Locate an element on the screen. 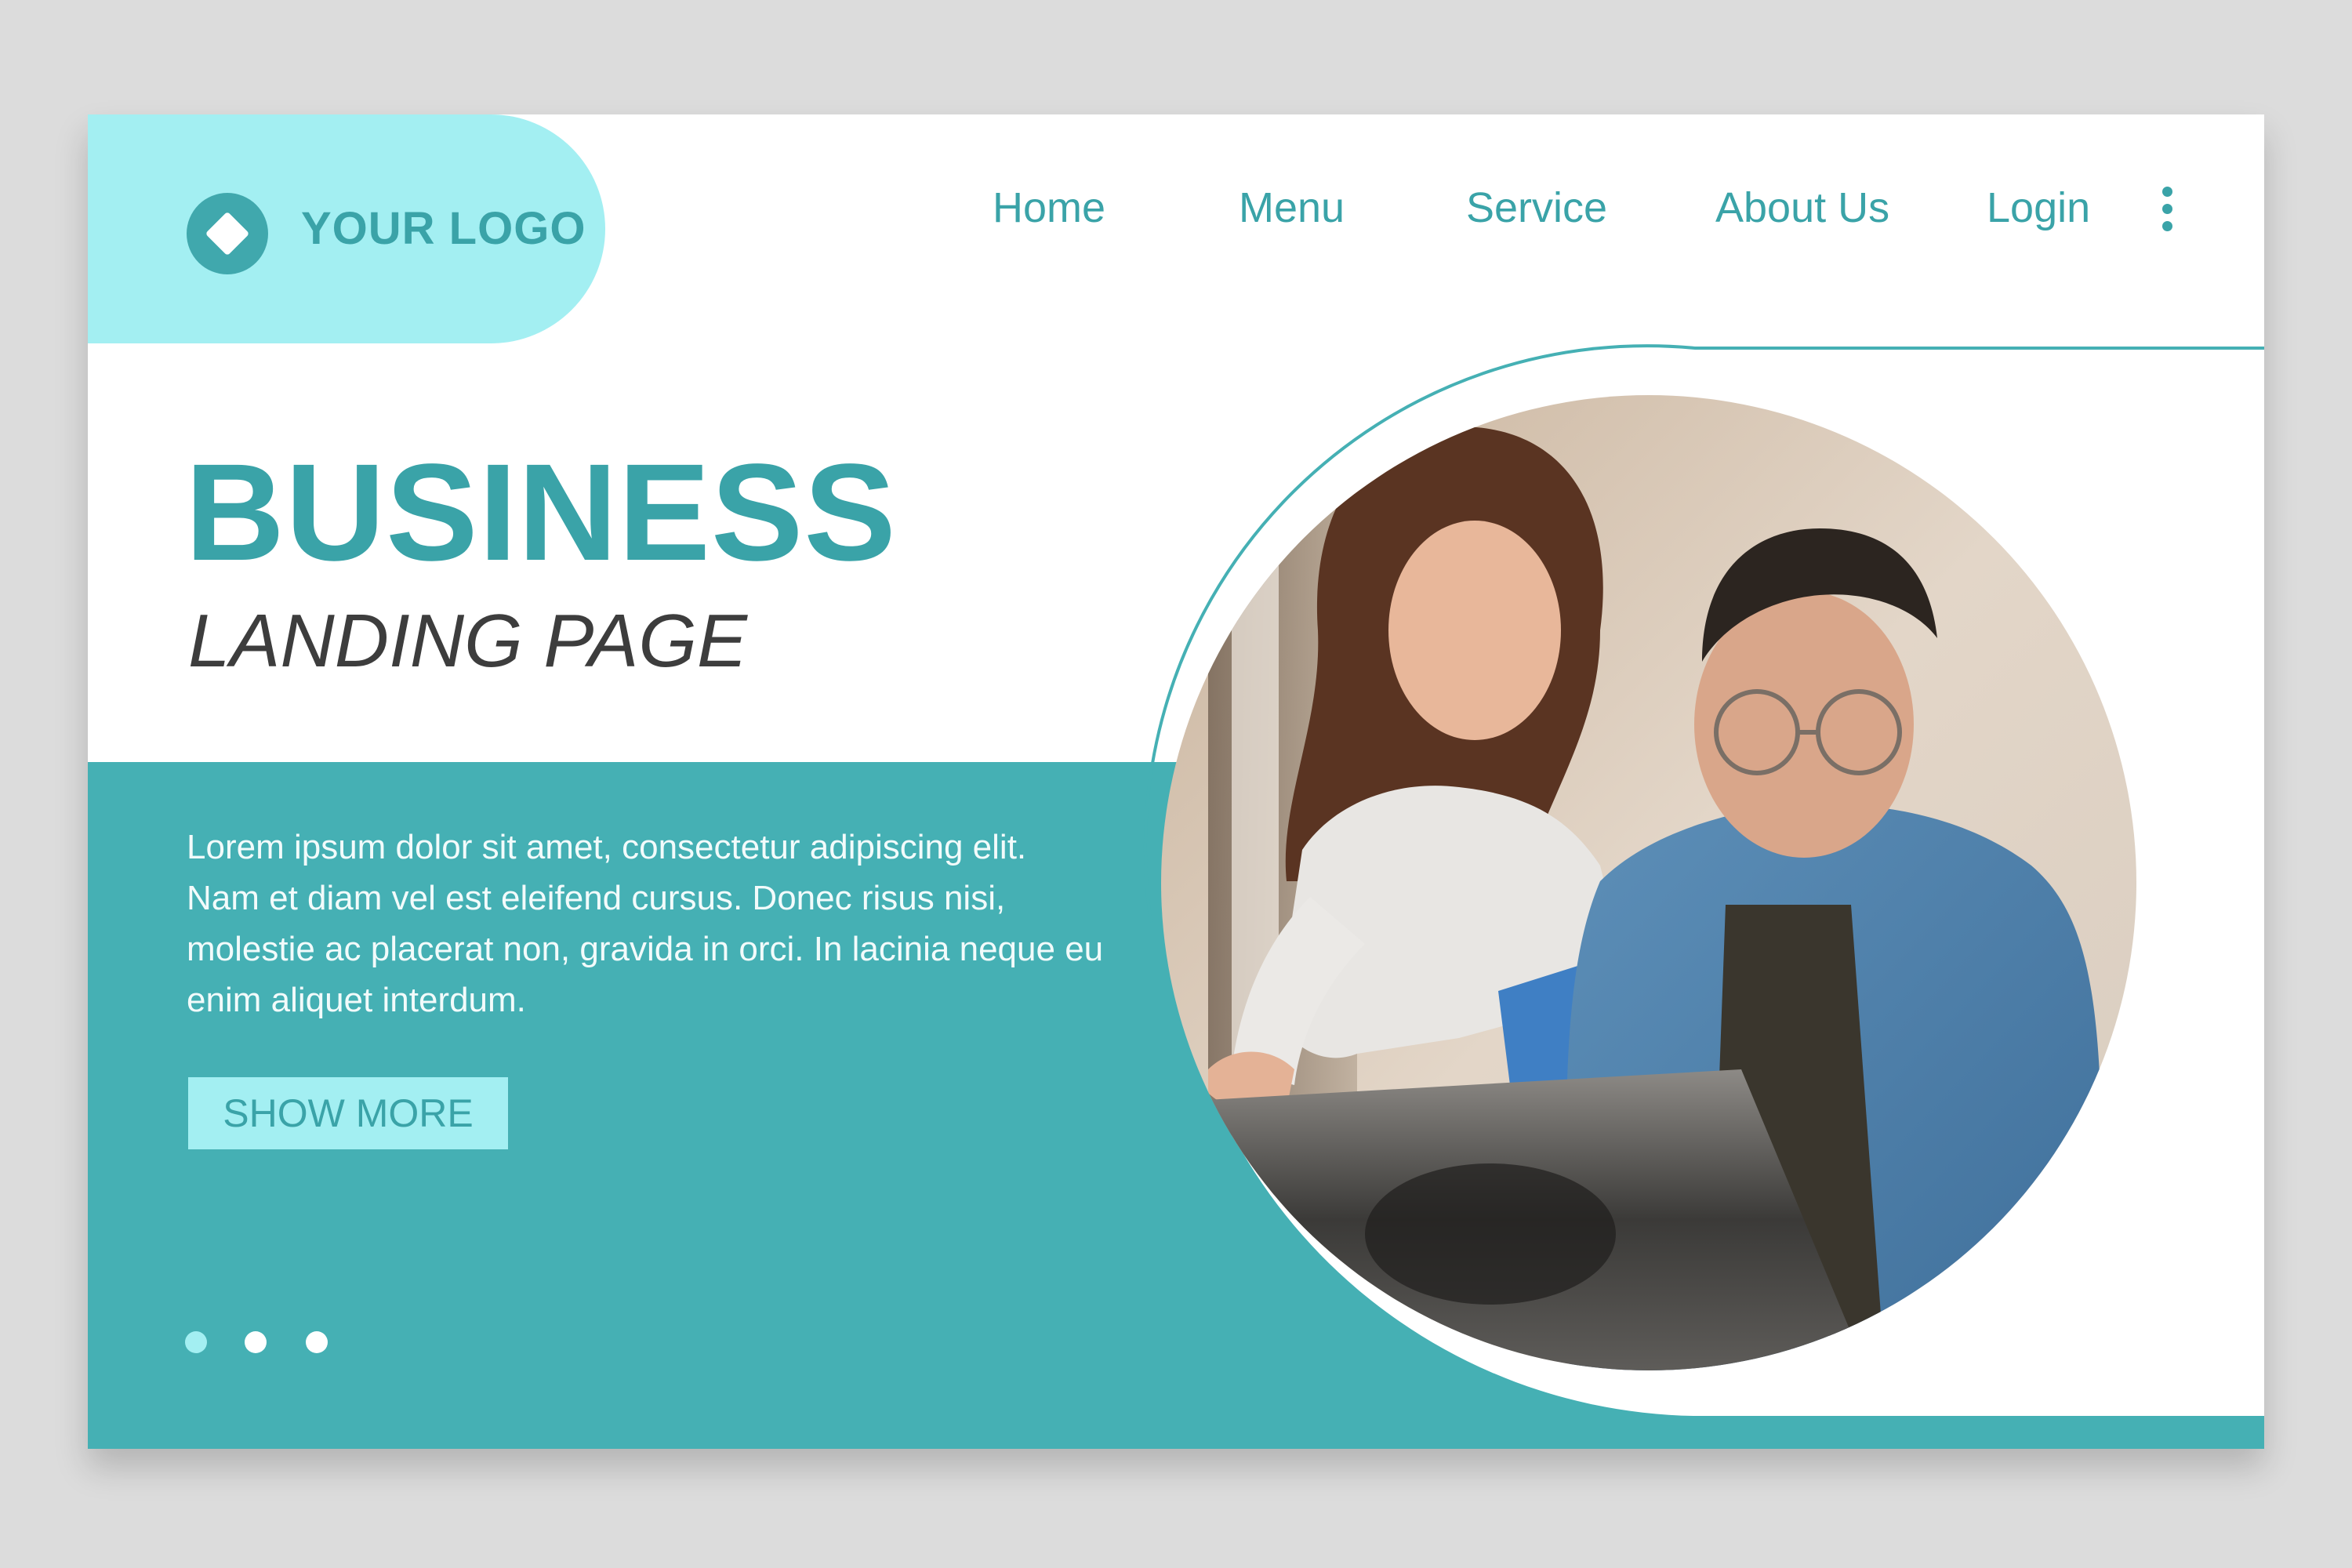 The height and width of the screenshot is (1568, 2352). laptop-glare is located at coordinates (1490, 1234).